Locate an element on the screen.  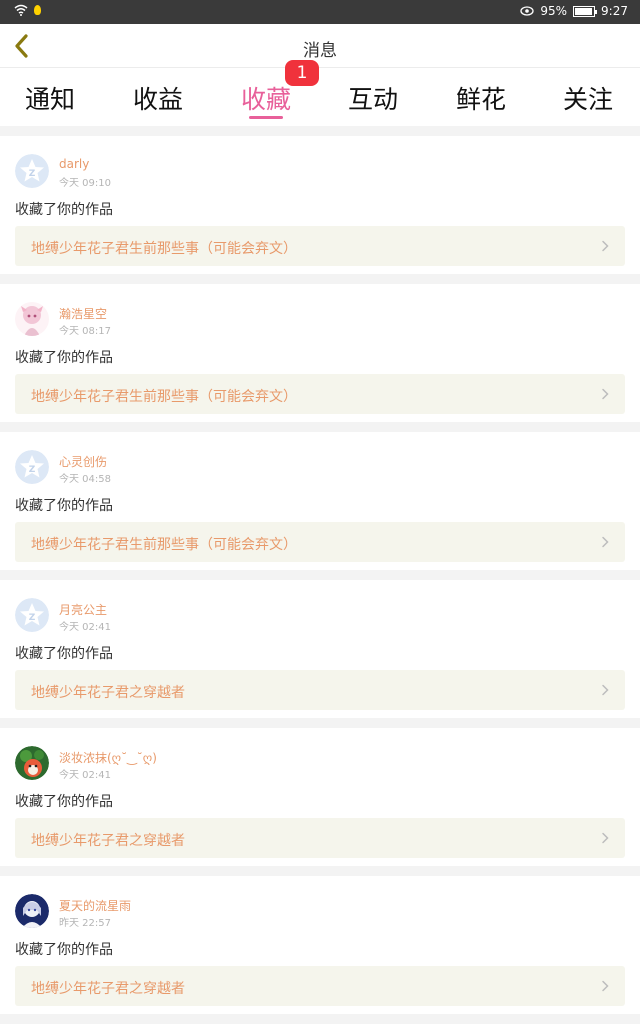
tab-flowers: 鲜花 is located at coordinates (481, 98).